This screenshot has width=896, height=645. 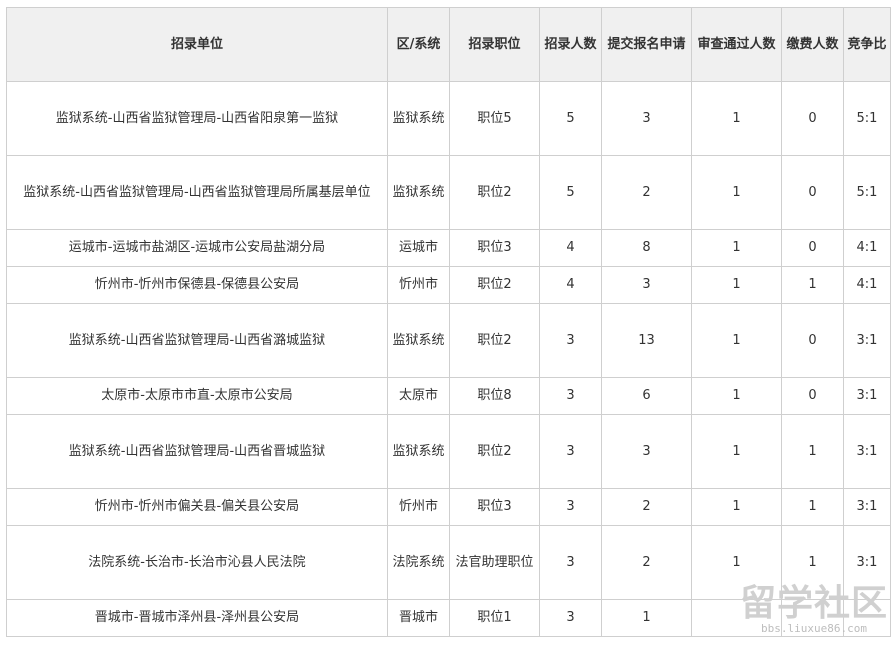 I want to click on cell-position: 职位8, so click(x=494, y=396).